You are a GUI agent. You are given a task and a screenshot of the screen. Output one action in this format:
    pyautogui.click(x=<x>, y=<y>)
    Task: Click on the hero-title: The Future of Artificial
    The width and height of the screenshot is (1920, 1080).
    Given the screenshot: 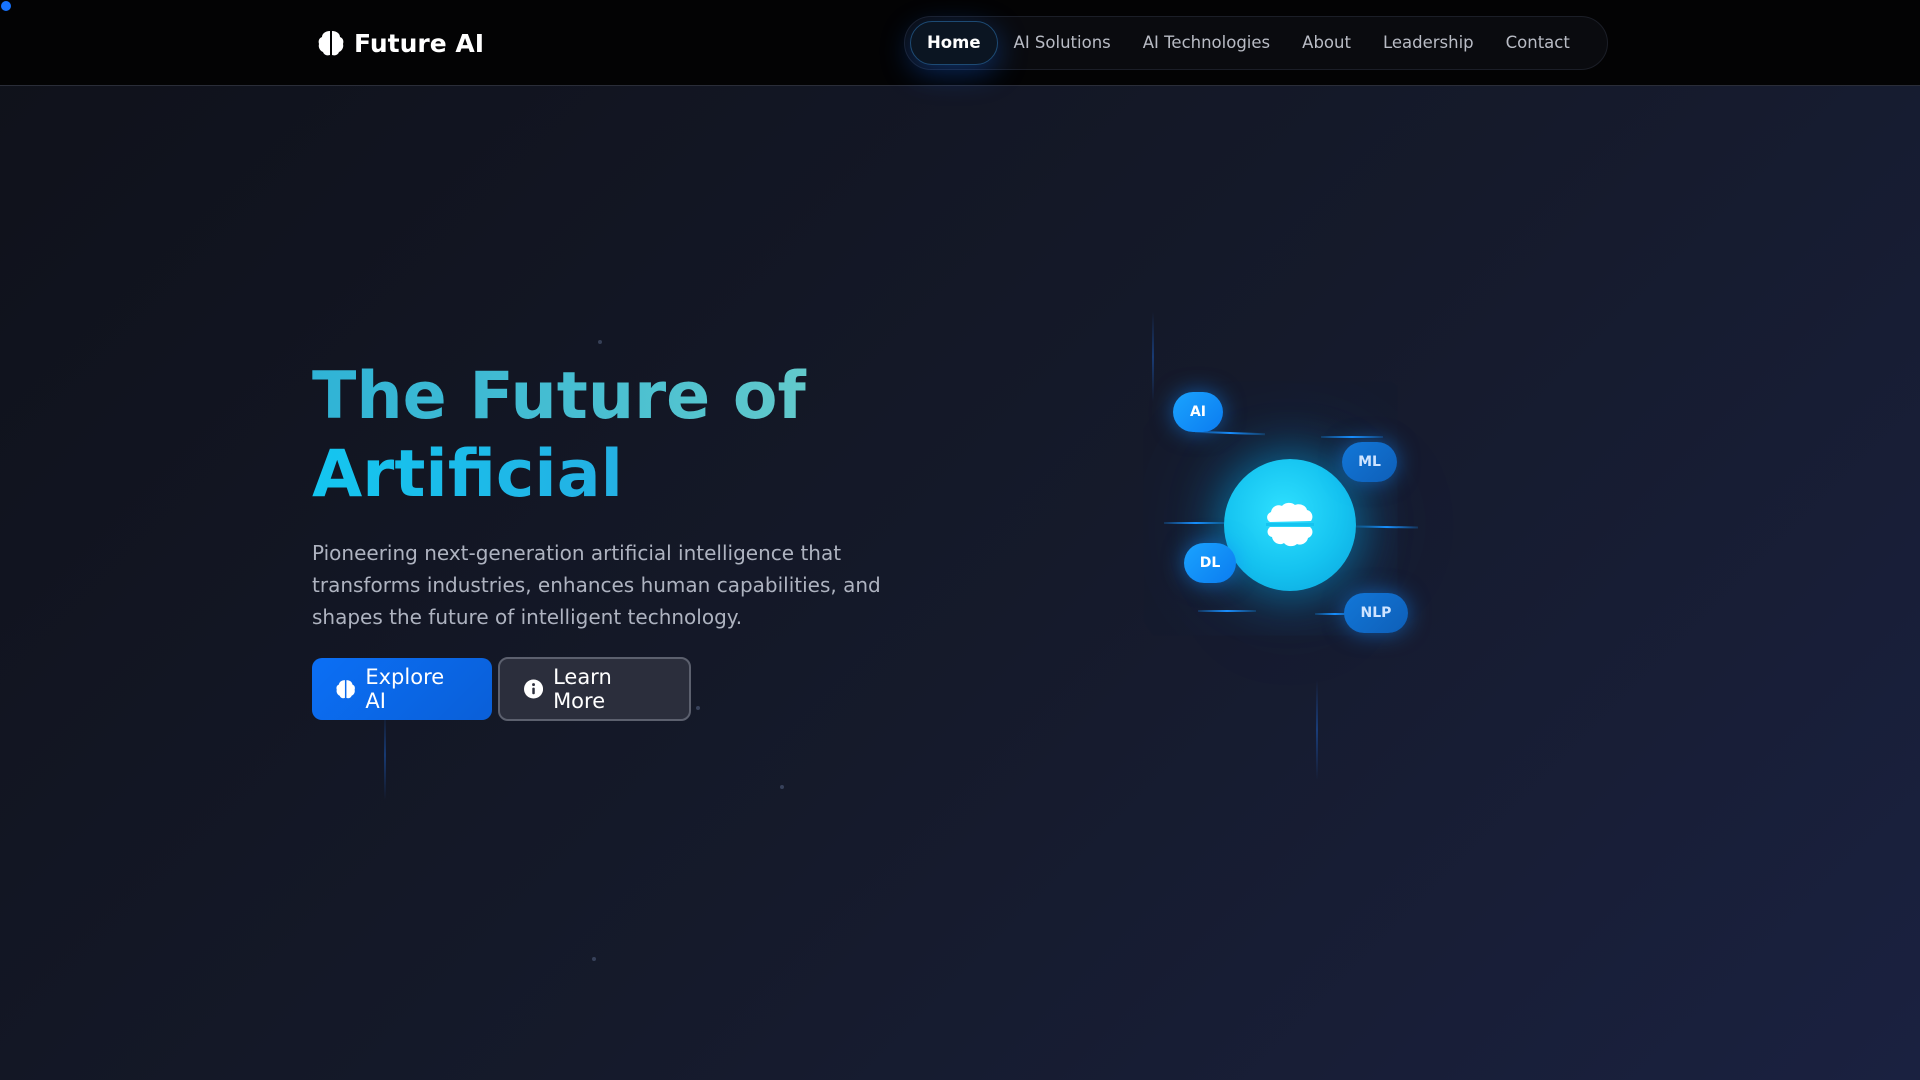 What is the action you would take?
    pyautogui.click(x=662, y=436)
    